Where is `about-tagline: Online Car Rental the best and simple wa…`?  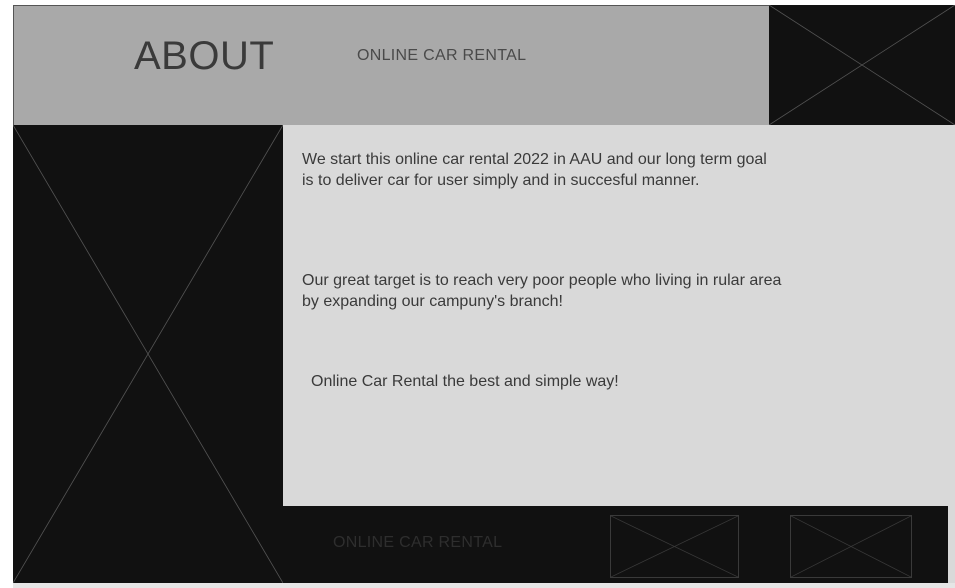
about-tagline: Online Car Rental the best and simple wa… is located at coordinates (465, 381).